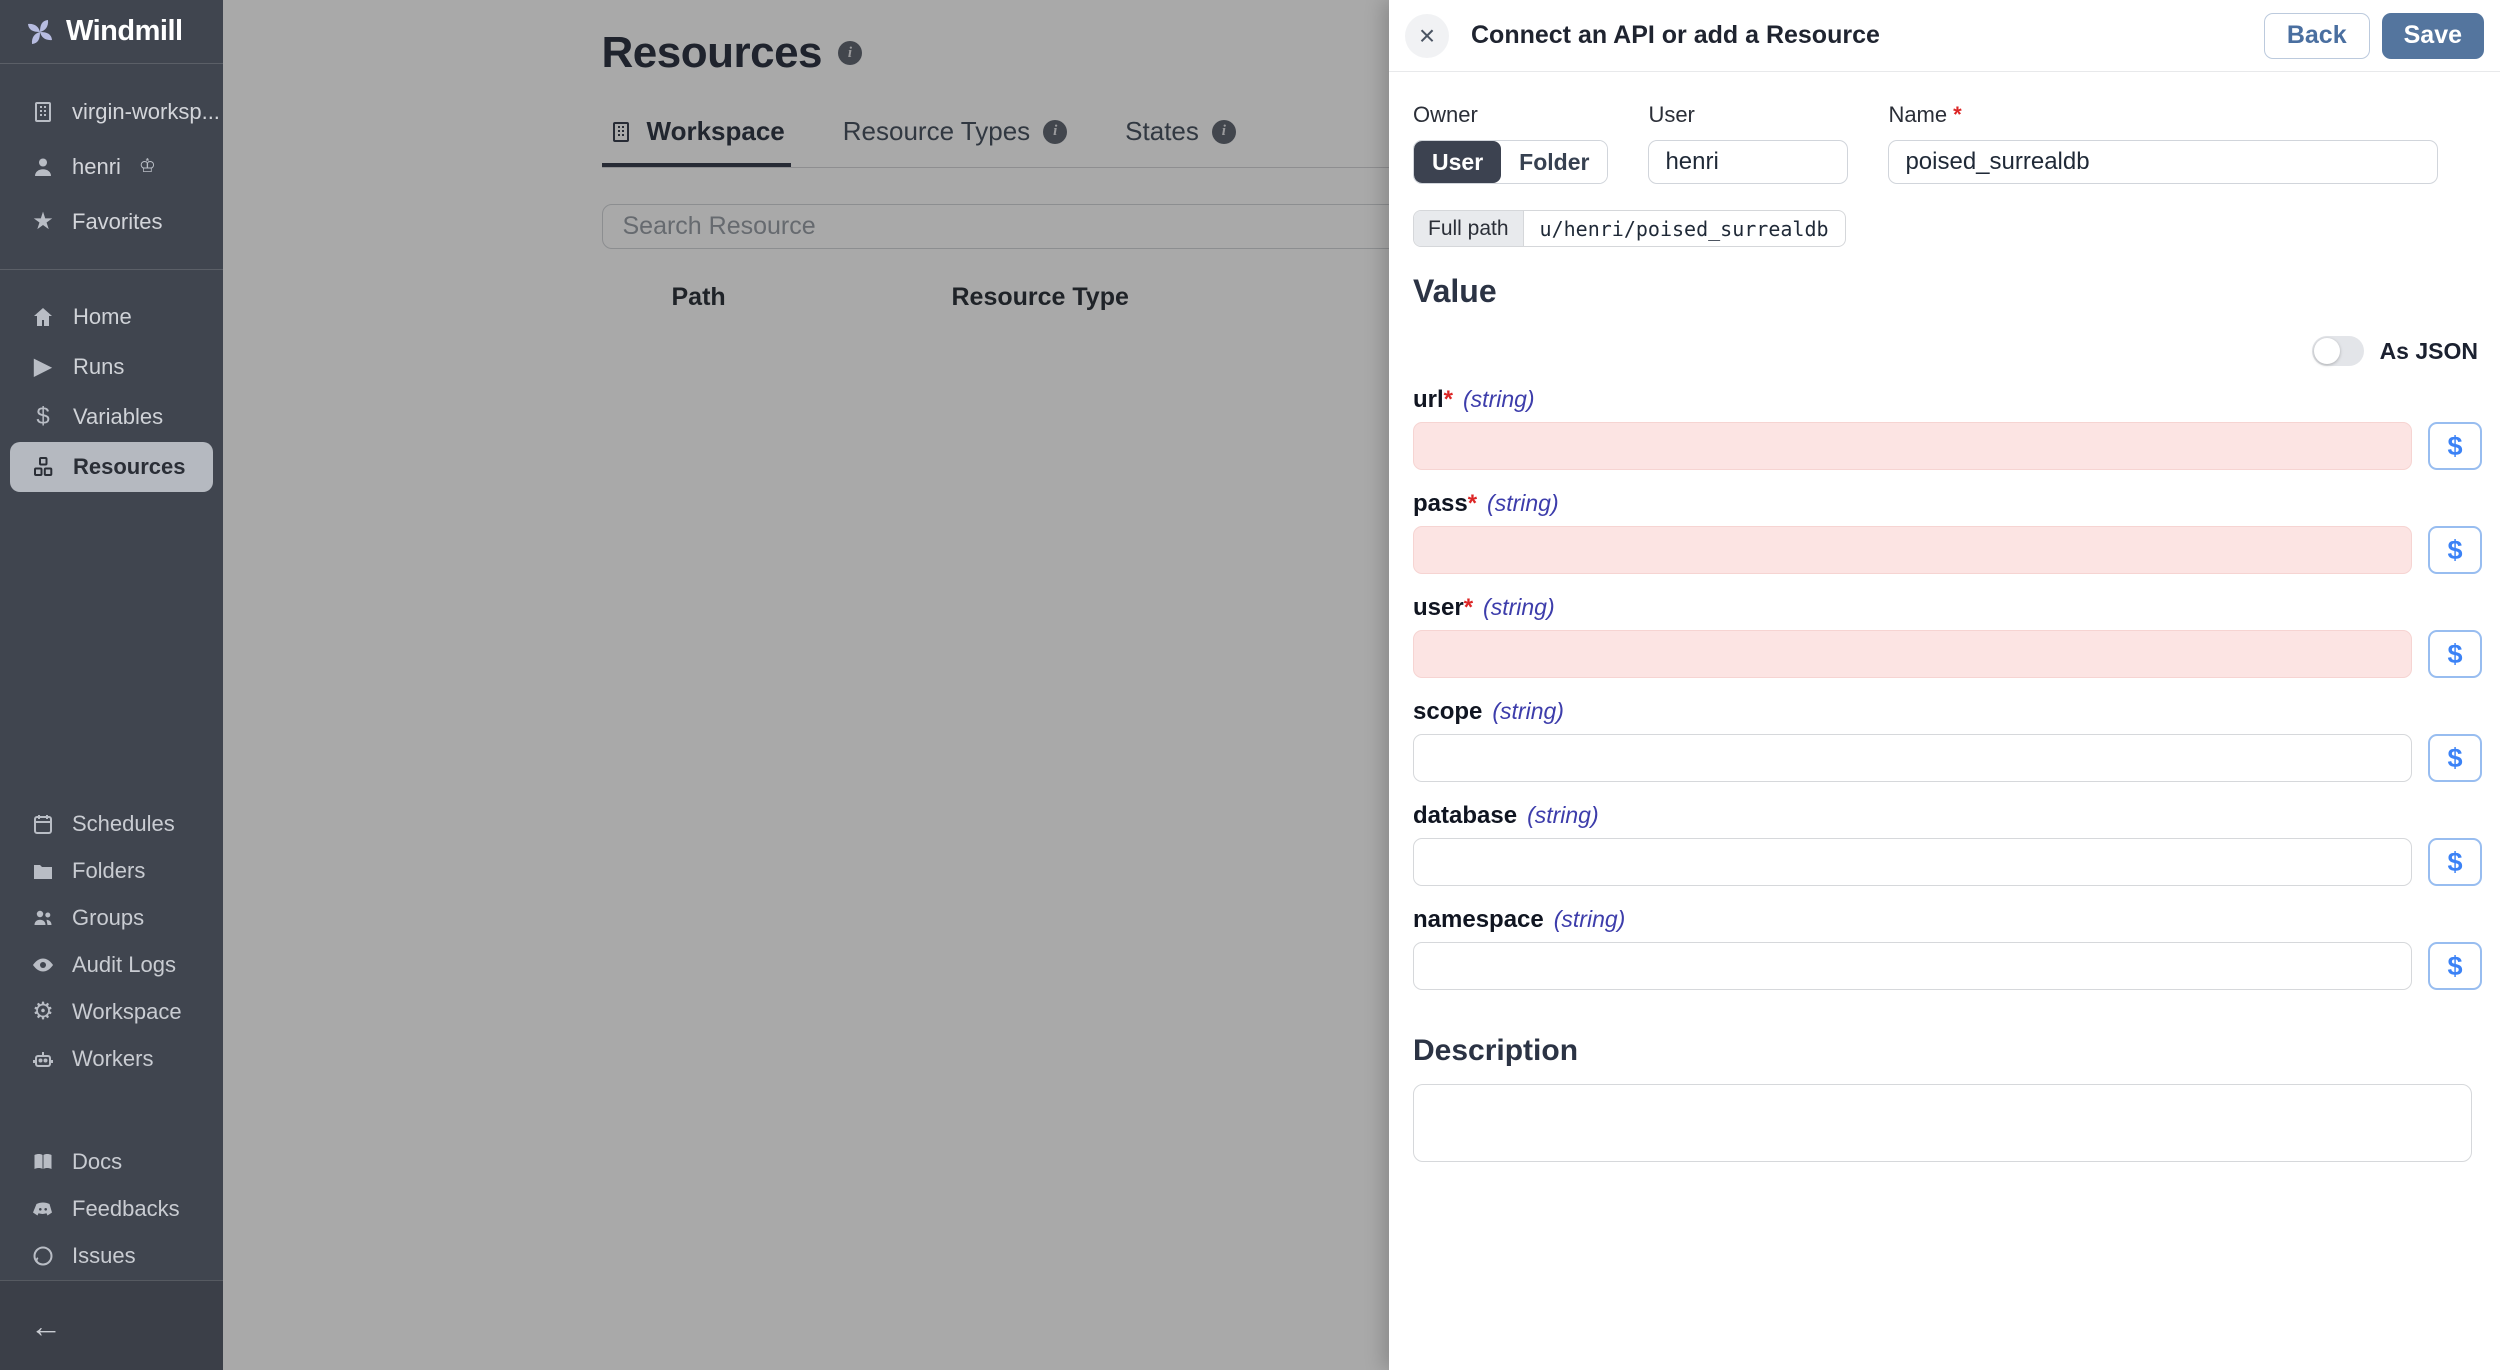 This screenshot has width=2500, height=1370. I want to click on users-icon, so click(43, 918).